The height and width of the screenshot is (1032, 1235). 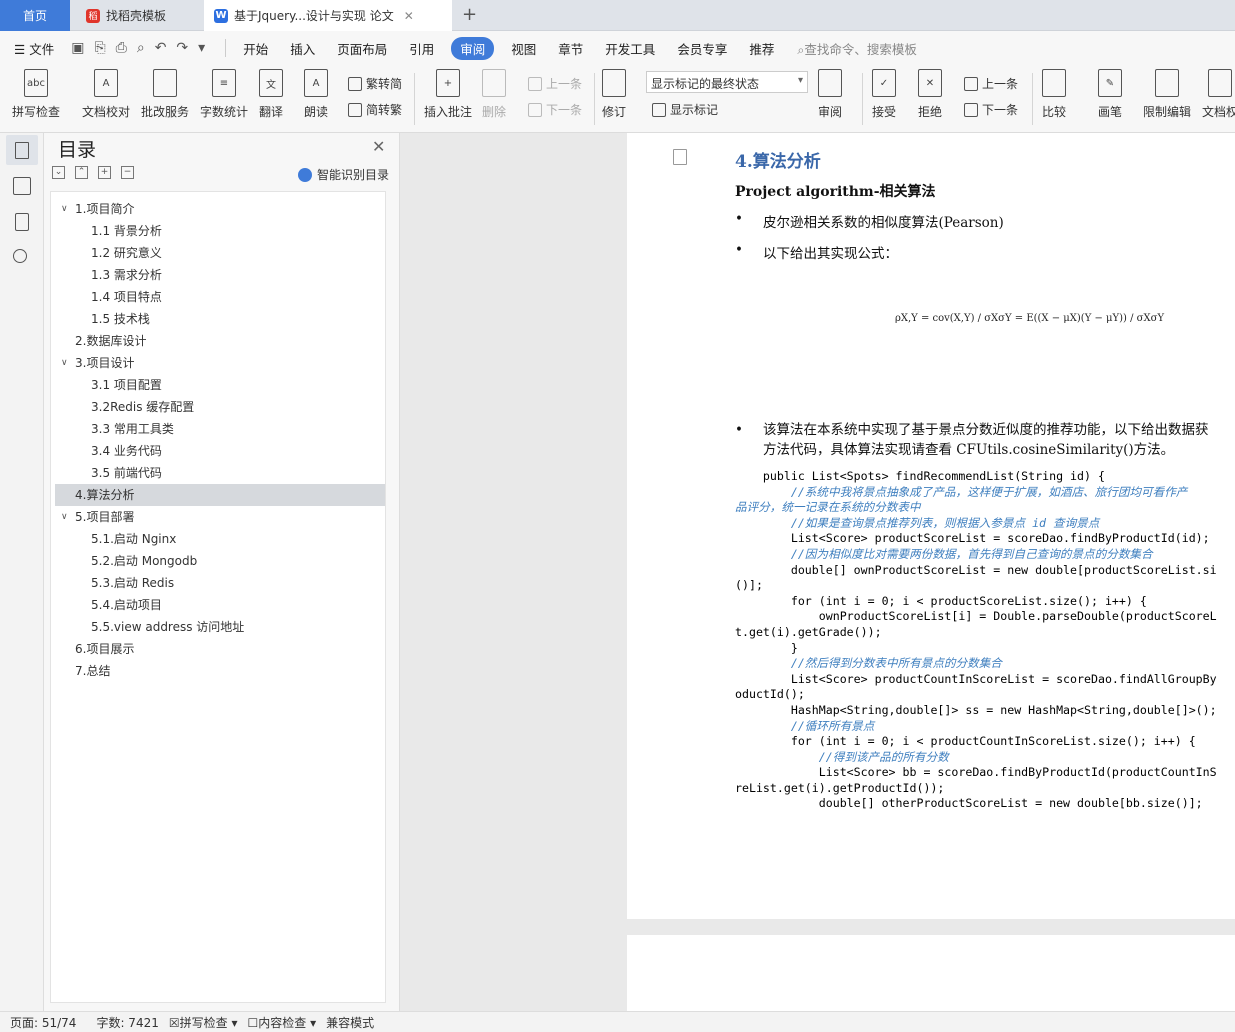 What do you see at coordinates (127, 172) in the screenshot?
I see `remove-level-icon: −` at bounding box center [127, 172].